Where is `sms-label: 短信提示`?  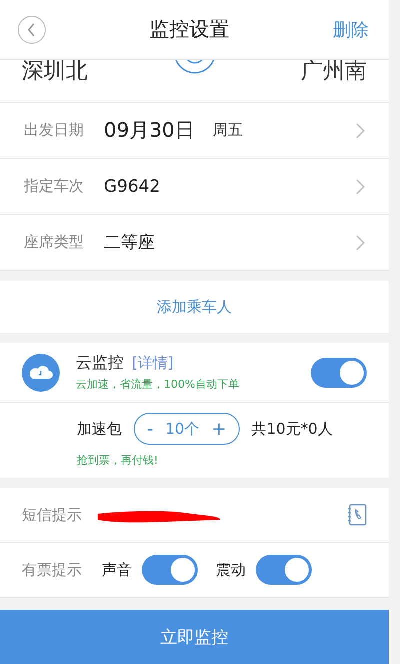 sms-label: 短信提示 is located at coordinates (52, 515).